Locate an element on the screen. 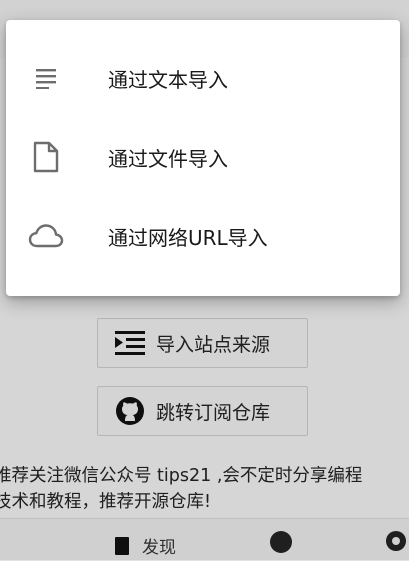 The width and height of the screenshot is (409, 561). menu-item-import-by-file-label: 通过文件导入 is located at coordinates (168, 158).